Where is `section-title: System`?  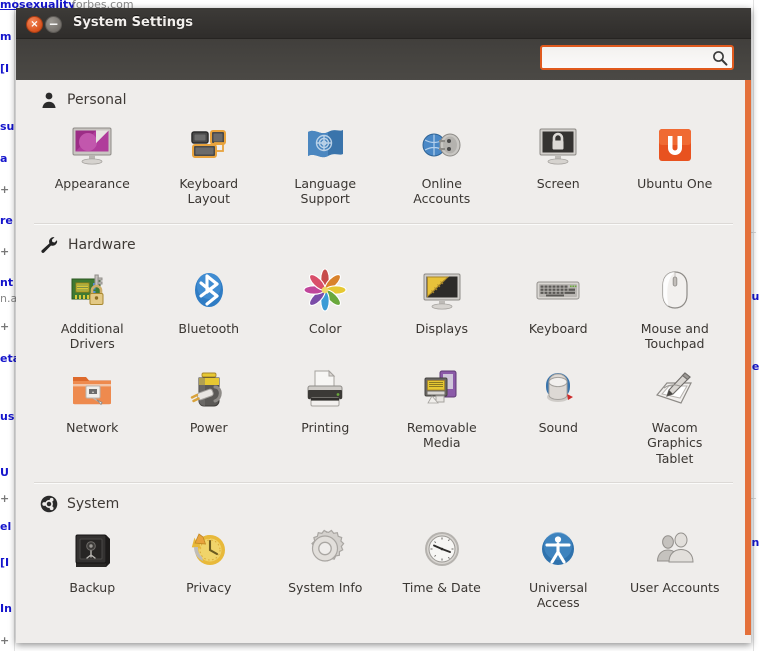
section-title: System is located at coordinates (93, 503).